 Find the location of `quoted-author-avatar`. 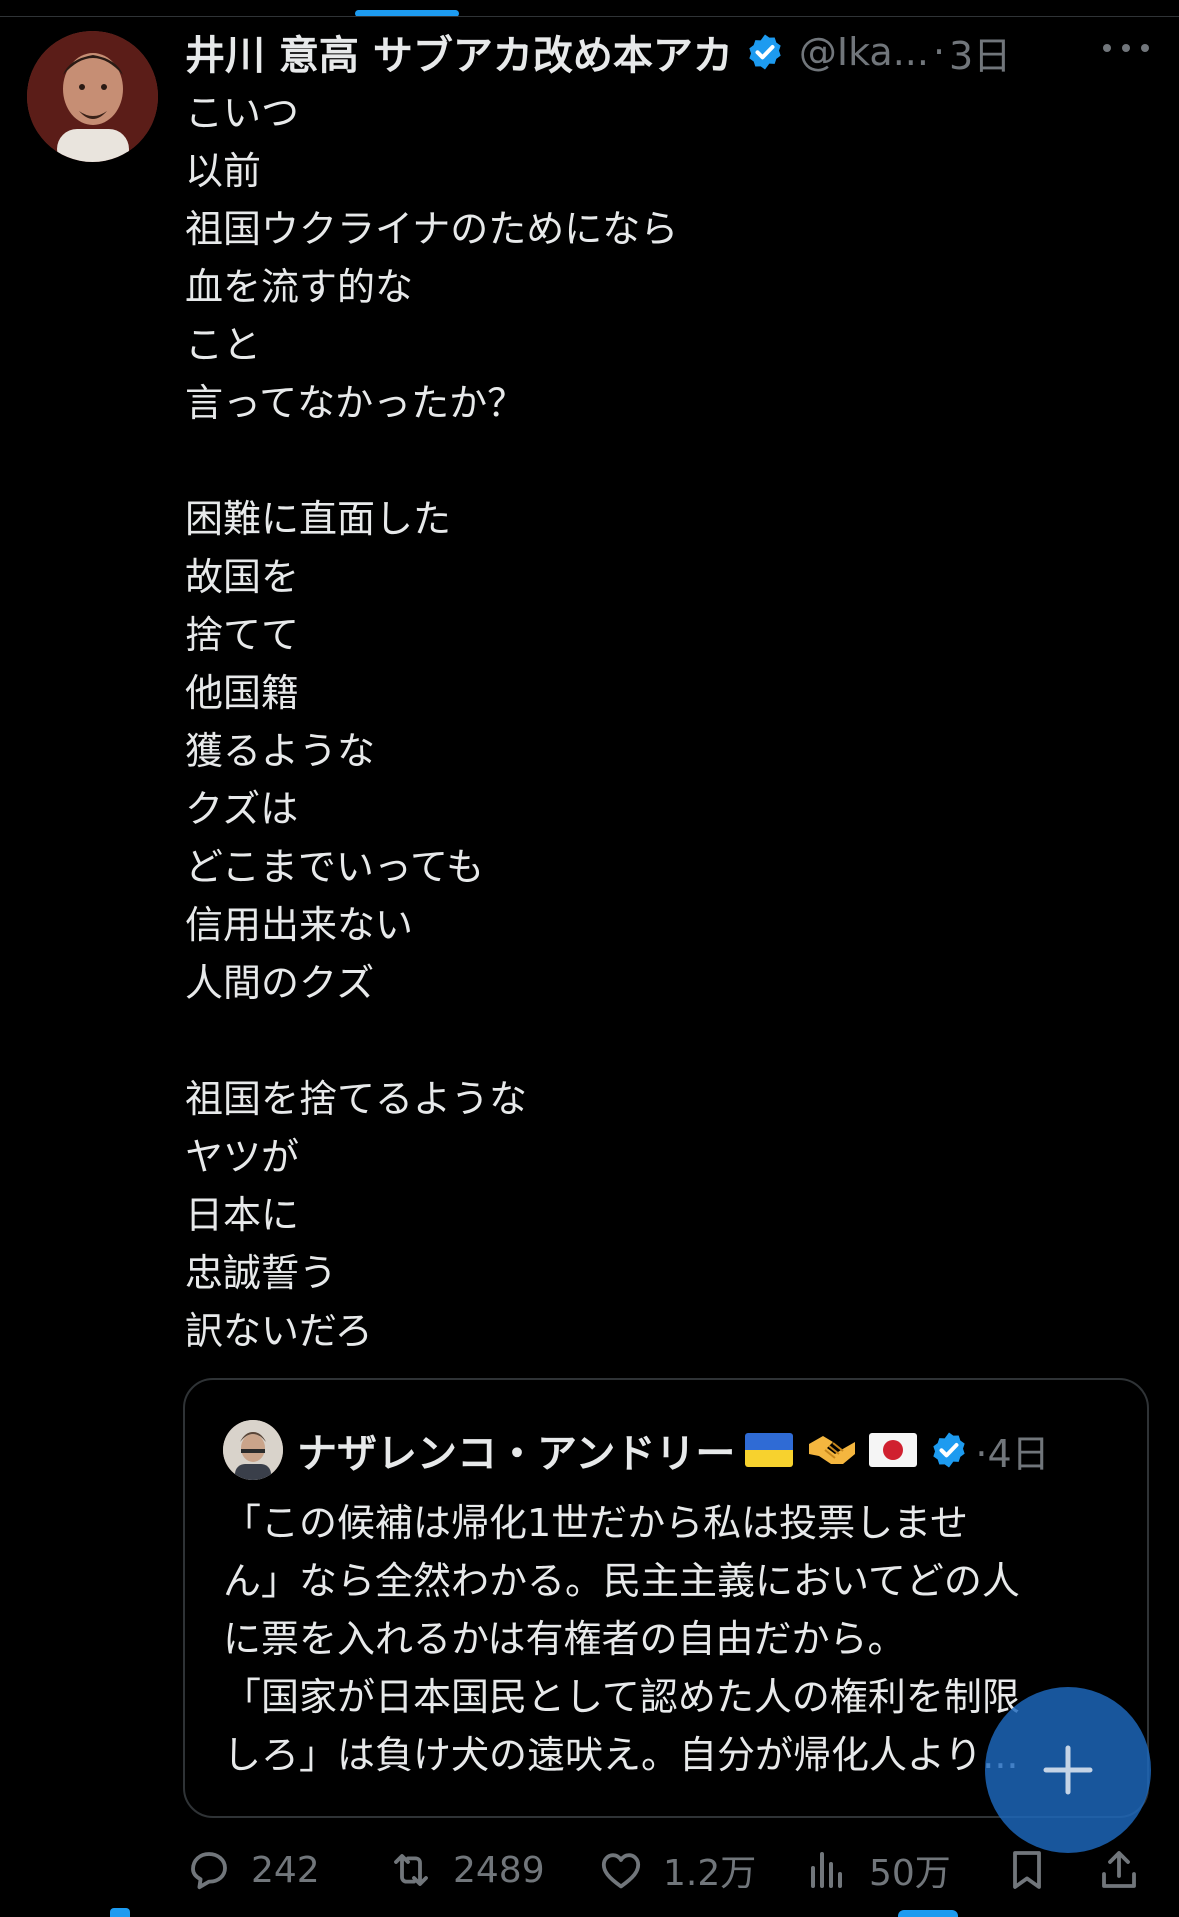

quoted-author-avatar is located at coordinates (253, 1450).